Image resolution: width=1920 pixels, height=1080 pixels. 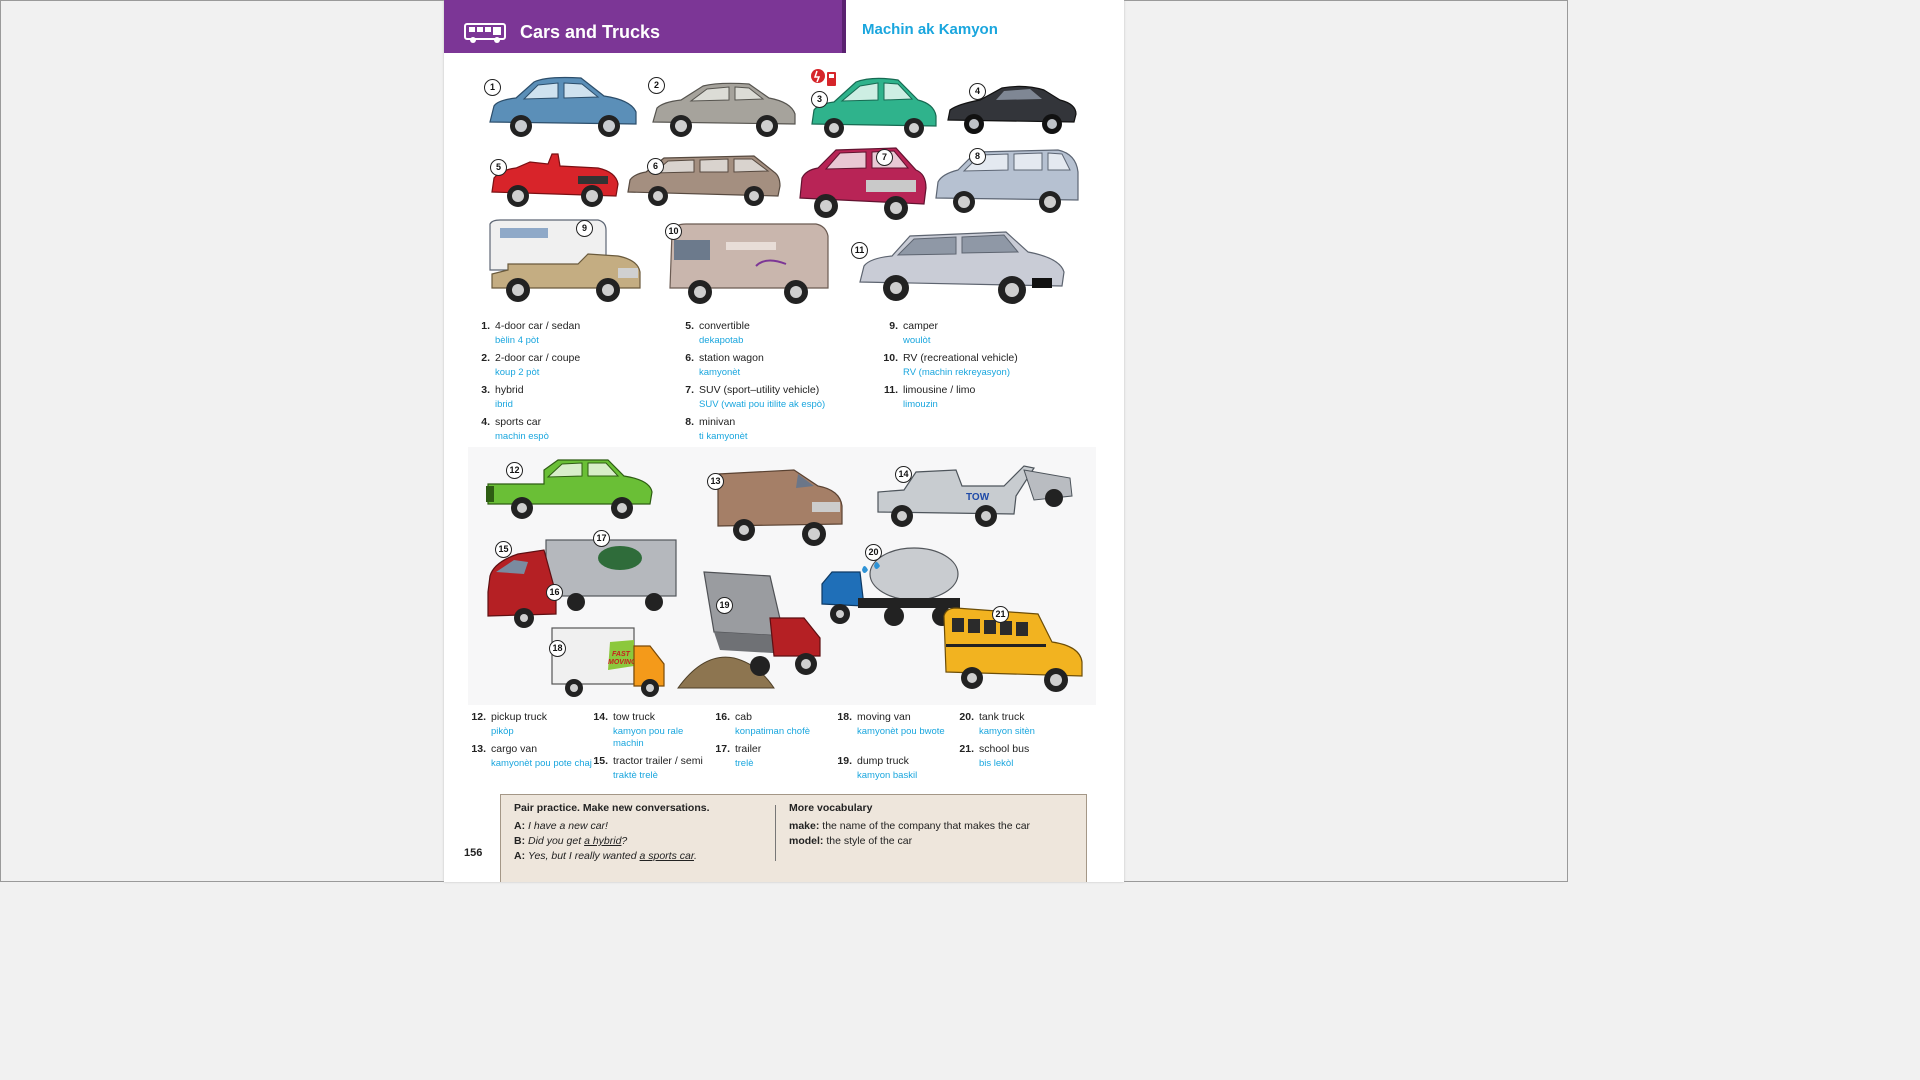 What do you see at coordinates (724, 326) in the screenshot?
I see `vocab-english: convertible` at bounding box center [724, 326].